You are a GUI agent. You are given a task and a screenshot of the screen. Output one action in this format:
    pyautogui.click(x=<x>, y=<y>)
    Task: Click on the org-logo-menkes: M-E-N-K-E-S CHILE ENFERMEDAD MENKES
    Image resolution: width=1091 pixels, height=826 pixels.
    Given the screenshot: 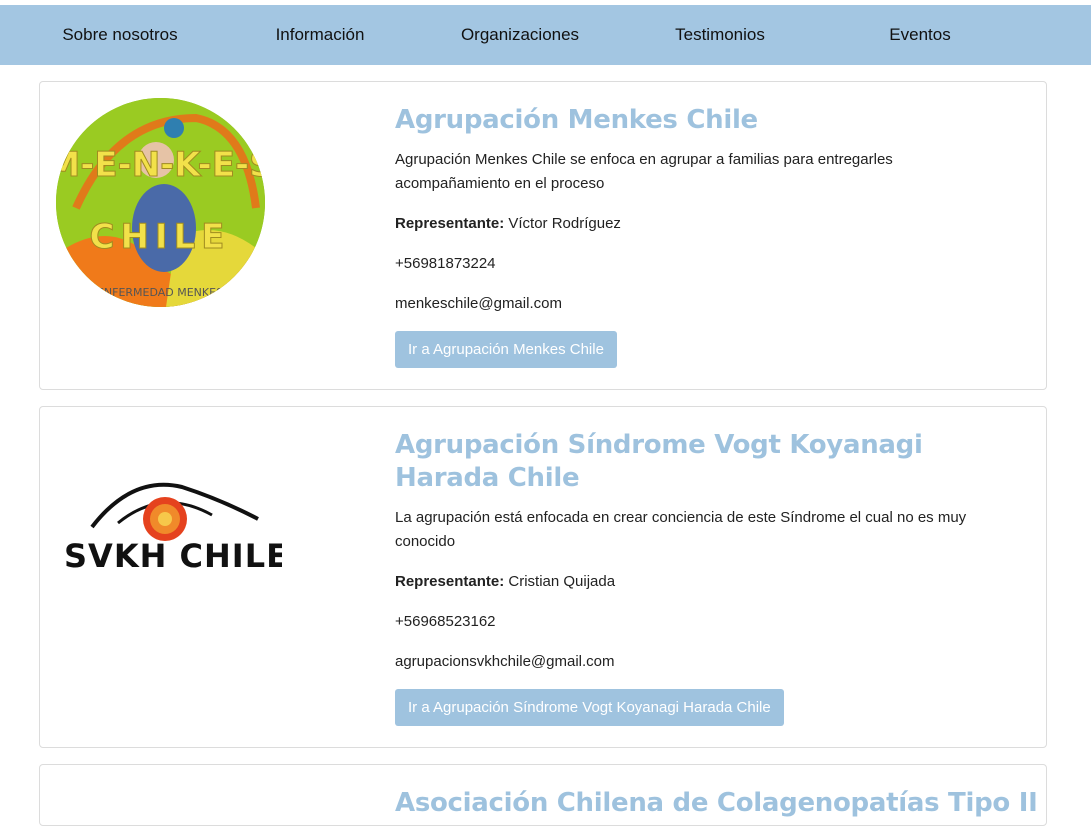 What is the action you would take?
    pyautogui.click(x=160, y=202)
    